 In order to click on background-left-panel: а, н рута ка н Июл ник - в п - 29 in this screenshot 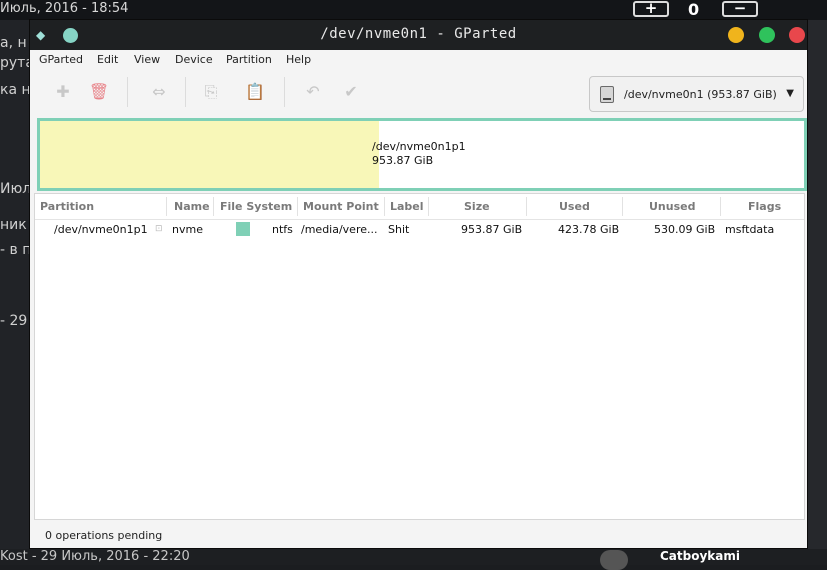, I will do `click(15, 292)`.